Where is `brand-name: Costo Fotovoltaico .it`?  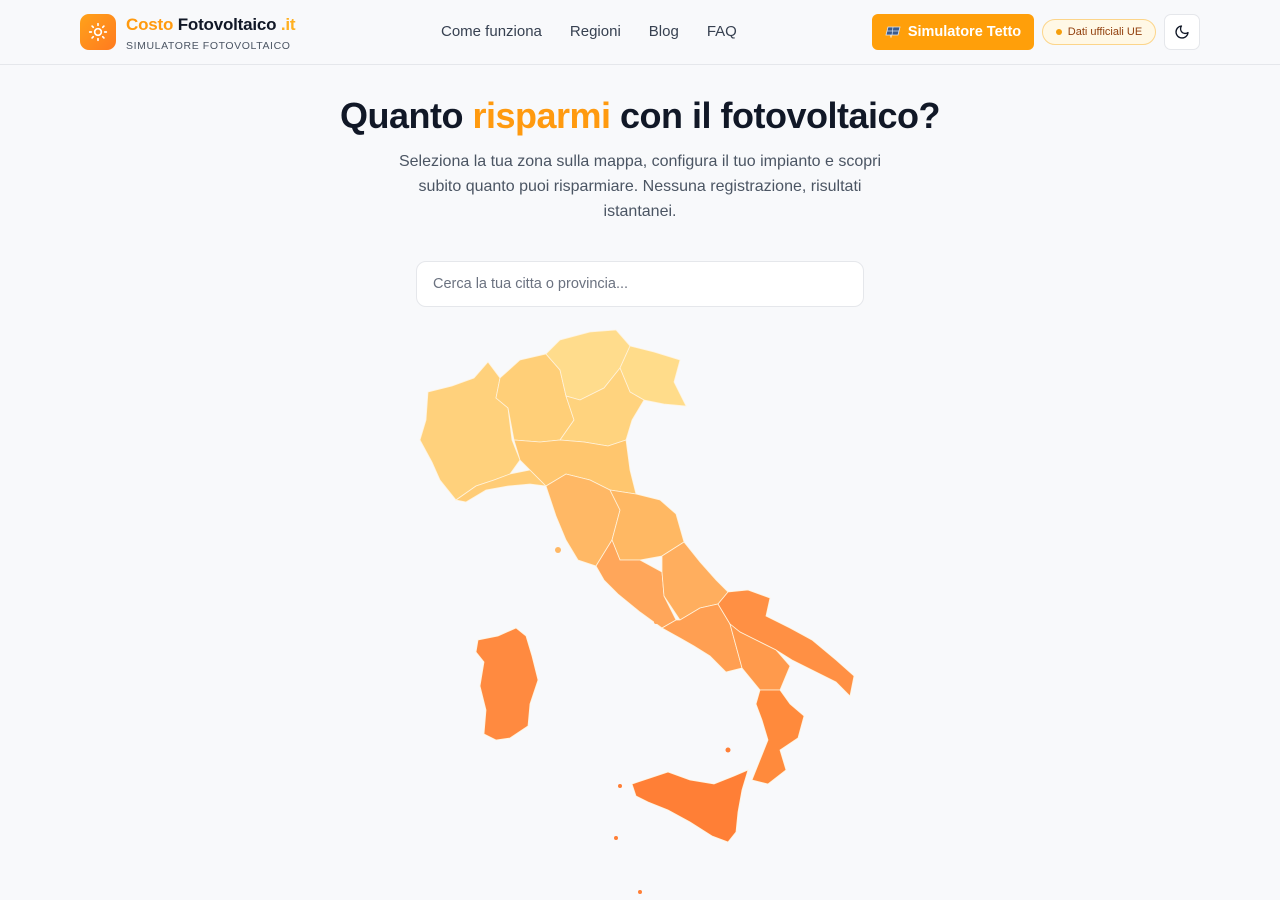 brand-name: Costo Fotovoltaico .it is located at coordinates (211, 25).